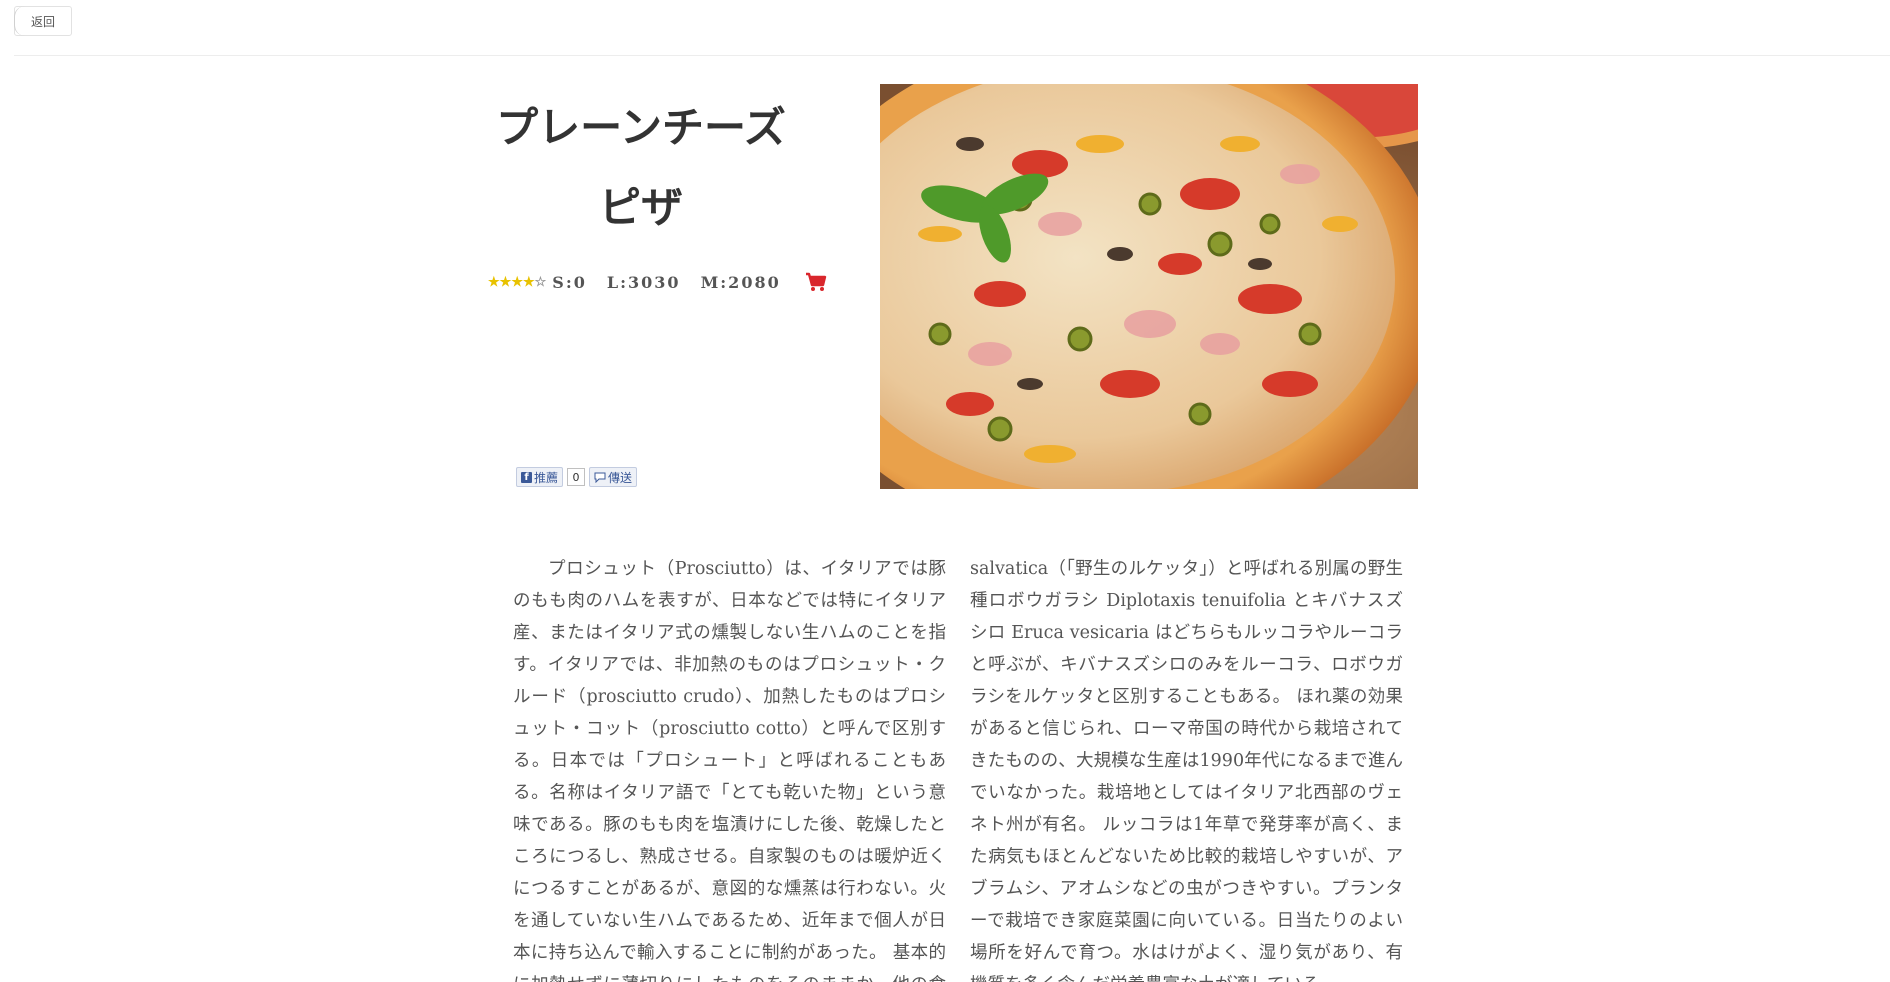  I want to click on pizza-photo, so click(1149, 286).